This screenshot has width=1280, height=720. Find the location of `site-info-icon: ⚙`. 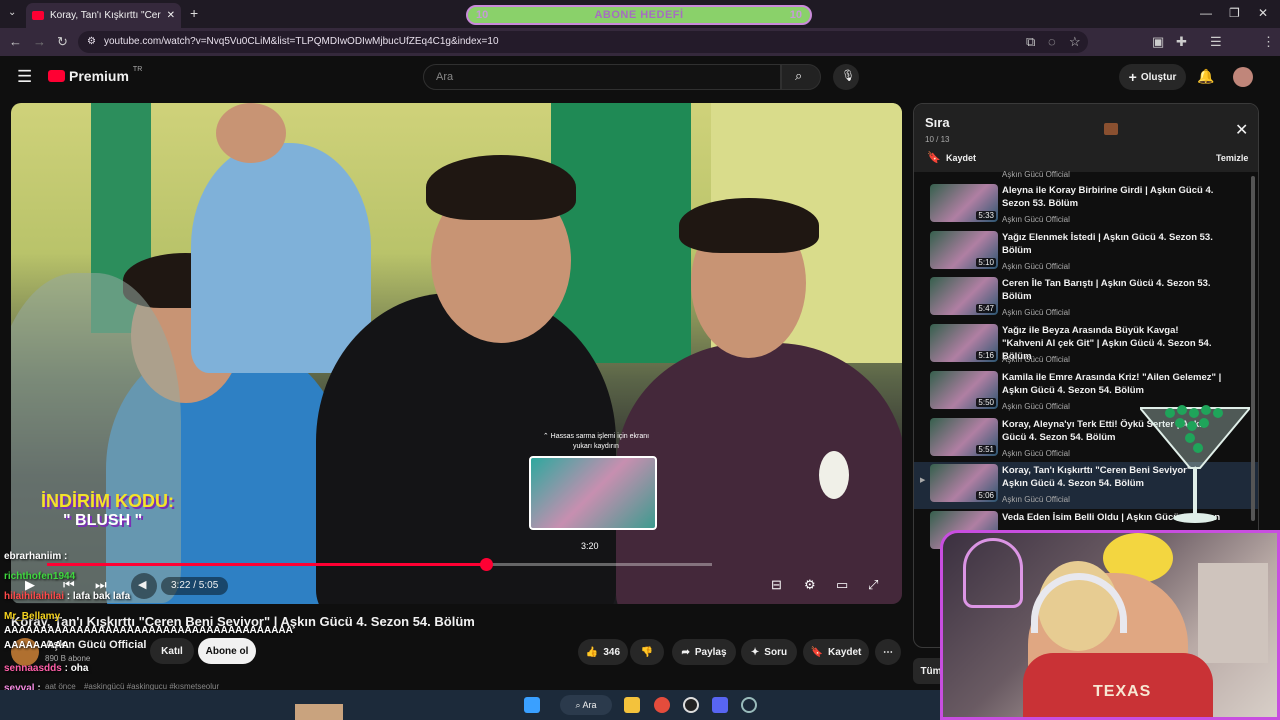

site-info-icon: ⚙ is located at coordinates (91, 42).